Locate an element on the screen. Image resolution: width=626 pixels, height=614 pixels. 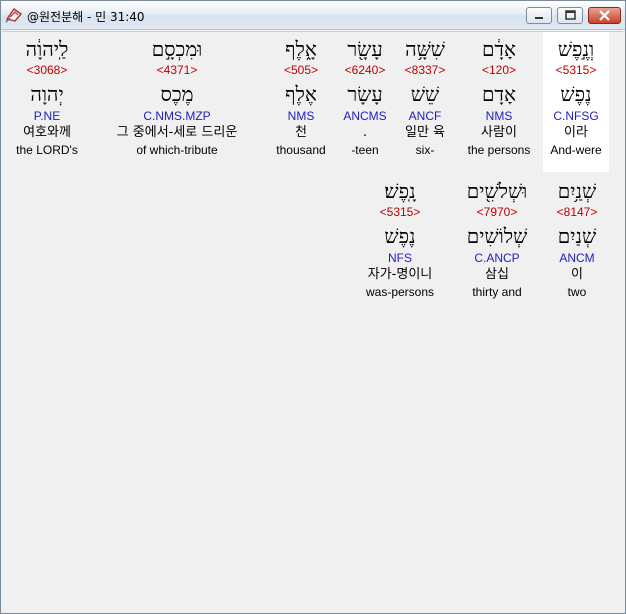
korean-gloss: 일만 육 is located at coordinates (424, 132).